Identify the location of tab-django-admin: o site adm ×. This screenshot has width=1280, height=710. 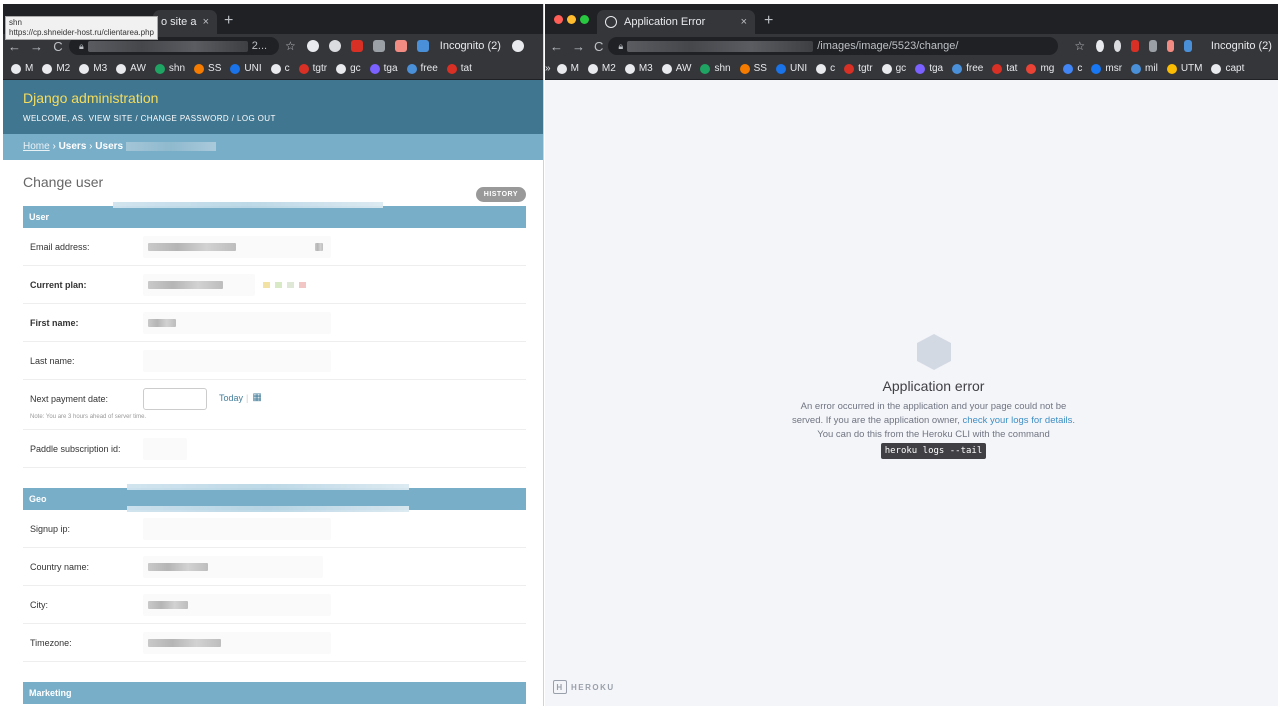
(185, 22).